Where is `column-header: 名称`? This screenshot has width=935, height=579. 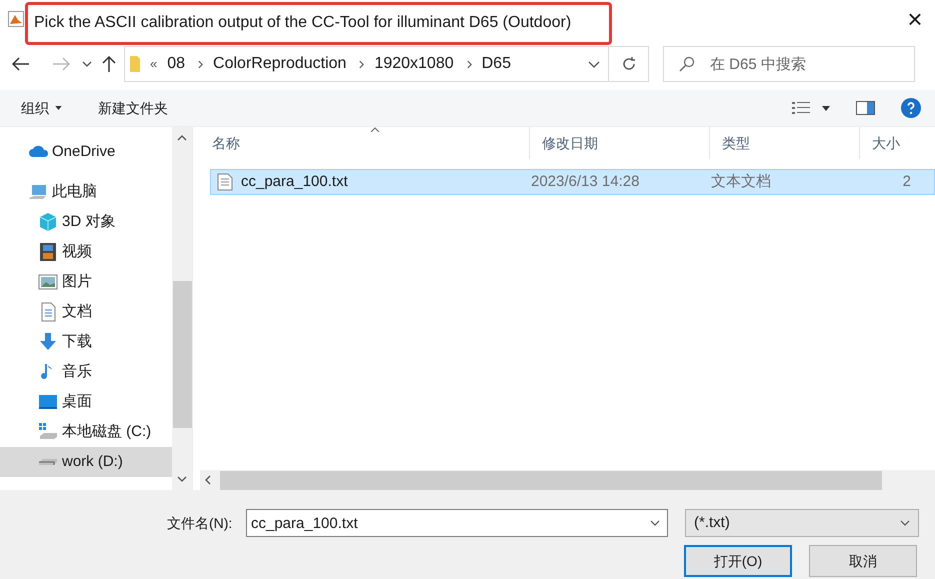 column-header: 名称 is located at coordinates (365, 143).